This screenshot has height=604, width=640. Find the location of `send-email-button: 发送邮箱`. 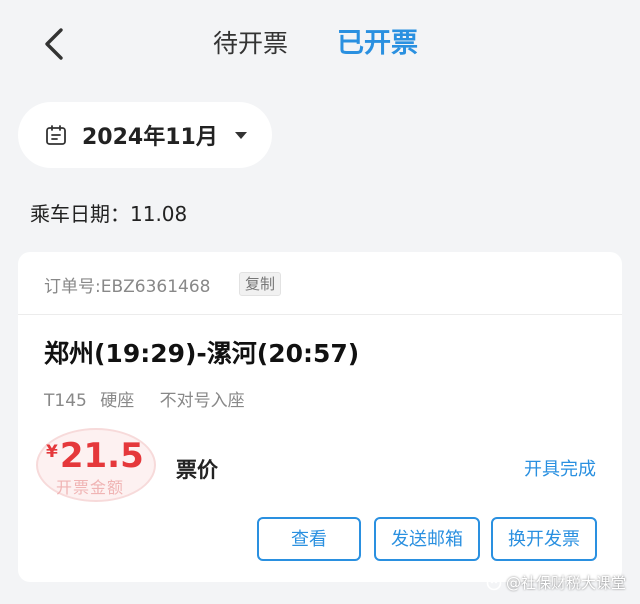

send-email-button: 发送邮箱 is located at coordinates (427, 539).